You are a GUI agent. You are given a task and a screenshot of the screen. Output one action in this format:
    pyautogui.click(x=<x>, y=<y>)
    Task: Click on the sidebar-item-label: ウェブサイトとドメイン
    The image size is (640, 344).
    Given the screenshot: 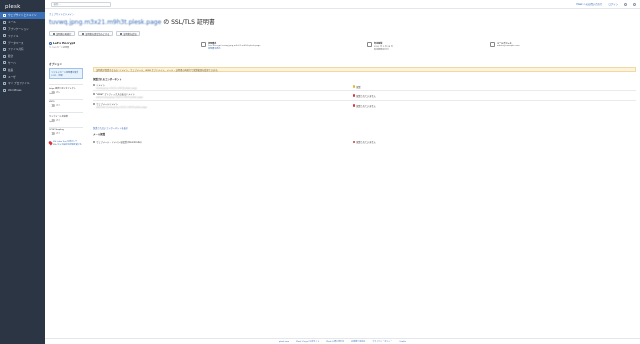 What is the action you would take?
    pyautogui.click(x=22, y=16)
    